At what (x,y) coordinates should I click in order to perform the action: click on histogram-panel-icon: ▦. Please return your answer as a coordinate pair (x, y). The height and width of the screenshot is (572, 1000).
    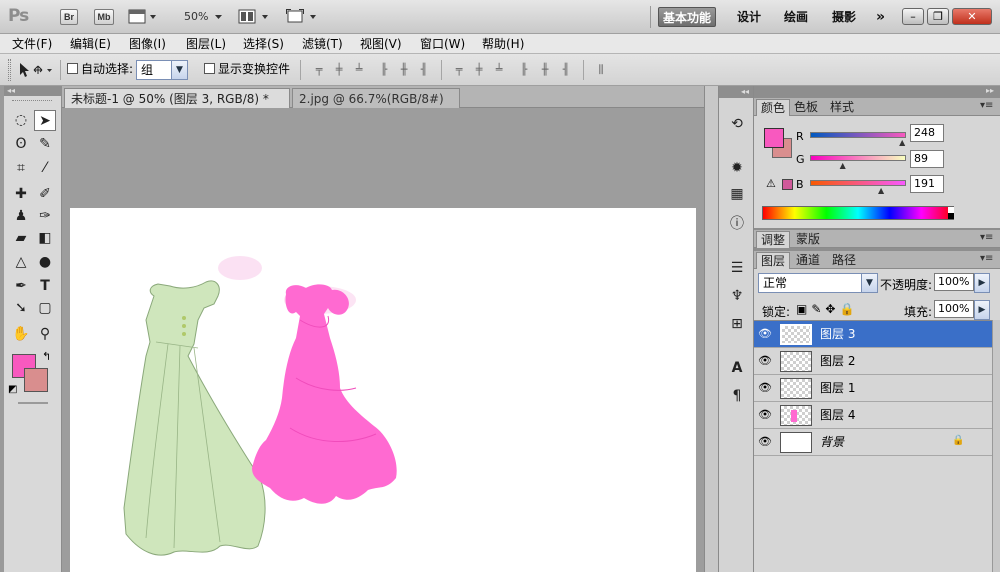
    Looking at the image, I should click on (737, 194).